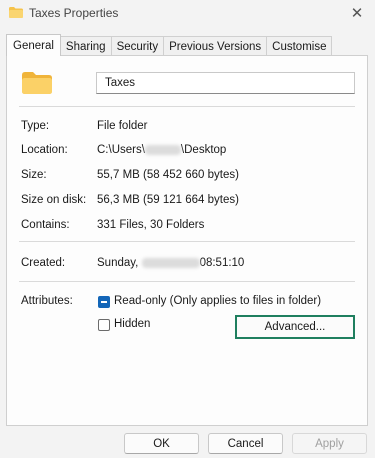  I want to click on hidden-checkbox, so click(104, 325).